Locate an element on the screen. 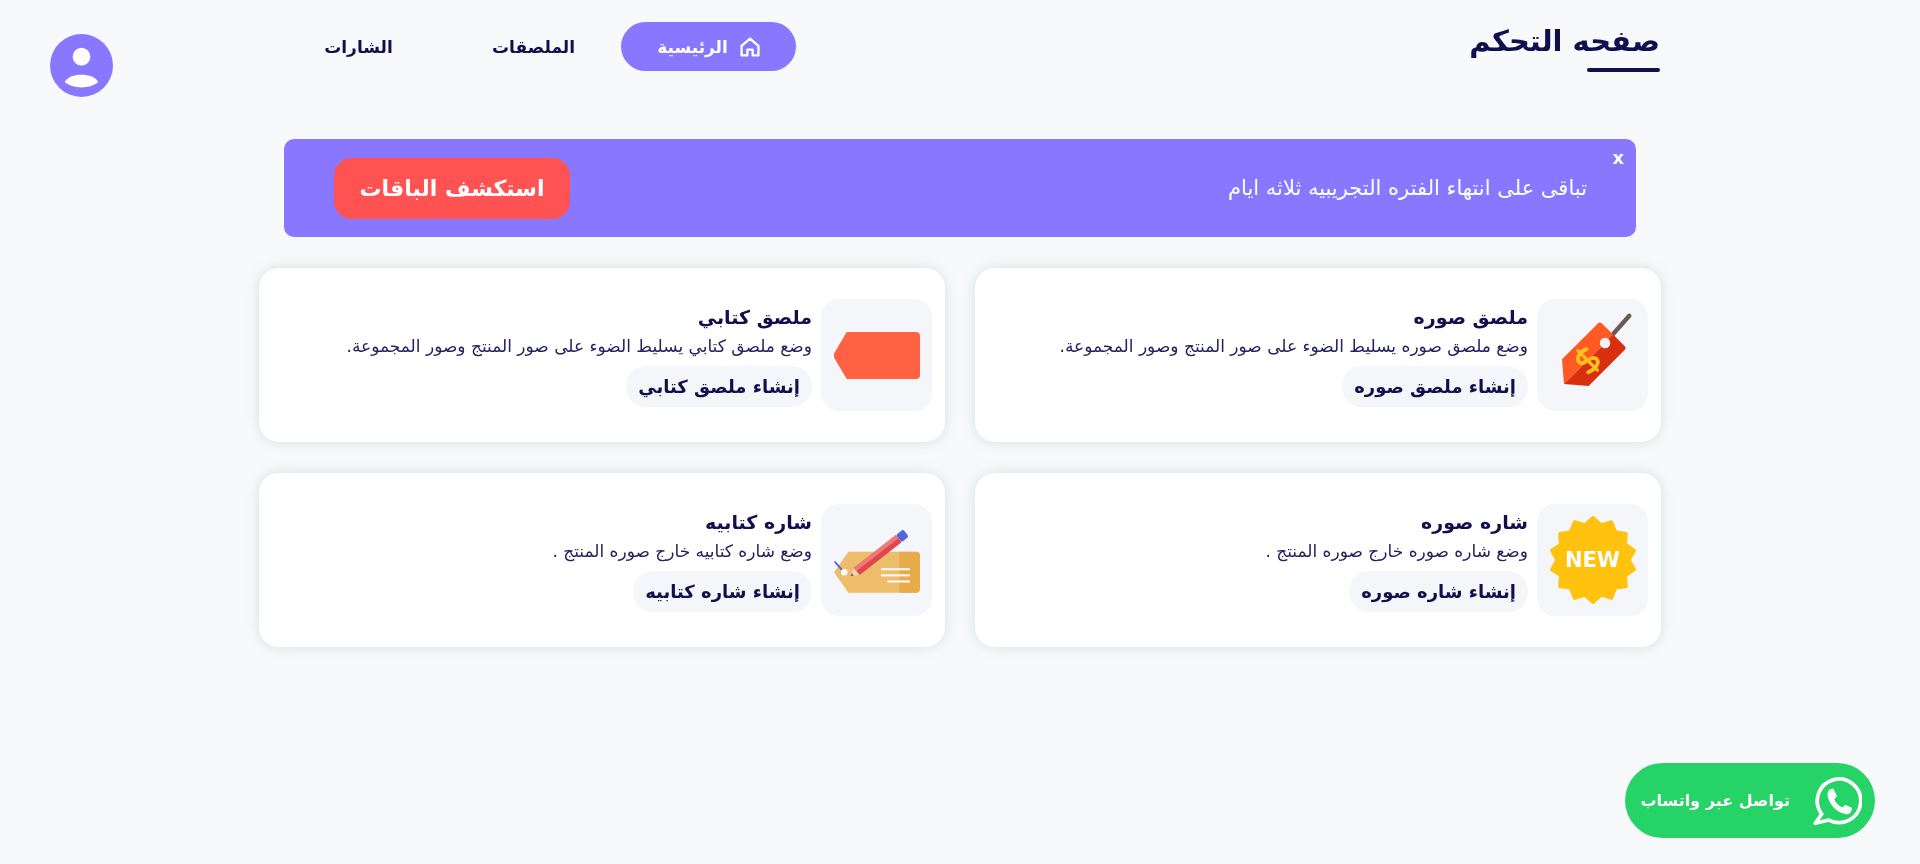  card-title: شاره كتابيه is located at coordinates (758, 522).